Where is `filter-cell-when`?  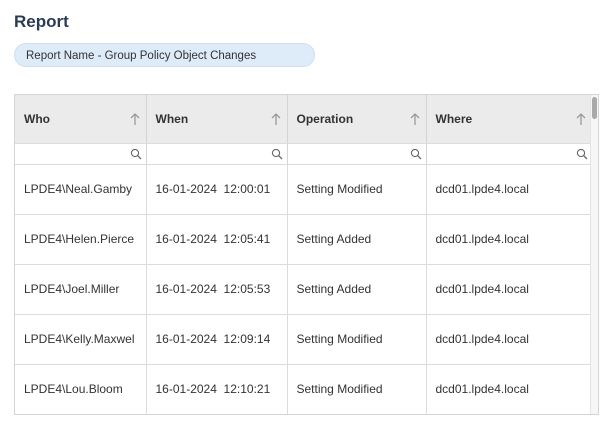
filter-cell-when is located at coordinates (217, 154).